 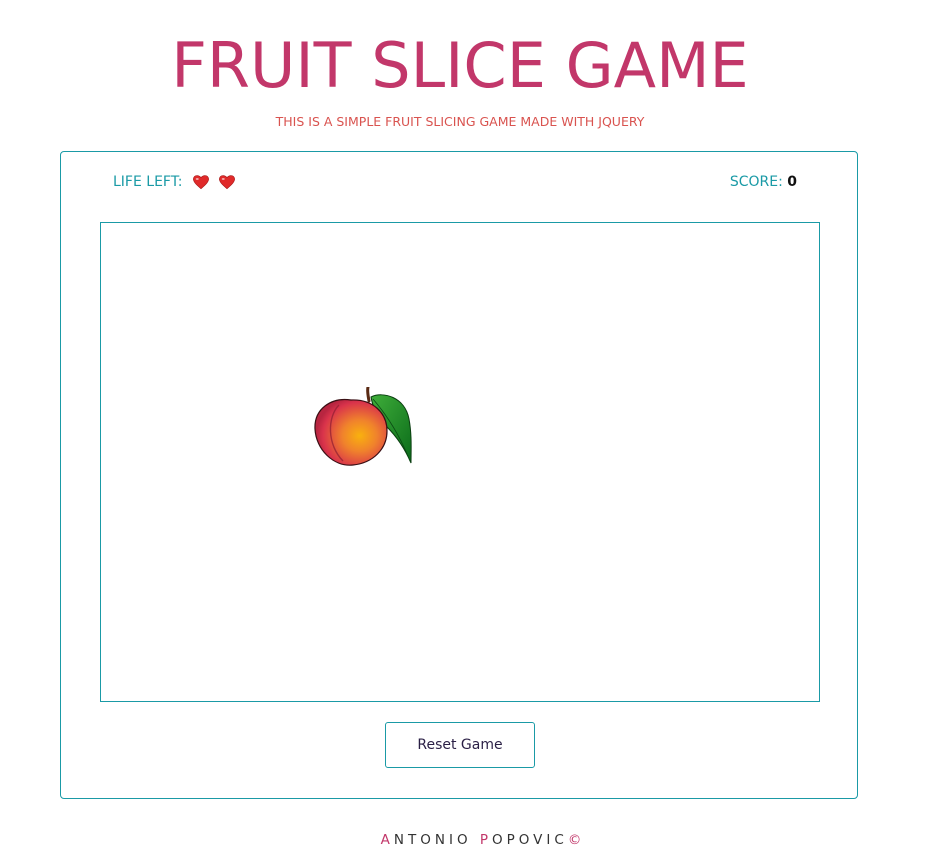 I want to click on life-label: LIFE LEFT:, so click(x=148, y=182).